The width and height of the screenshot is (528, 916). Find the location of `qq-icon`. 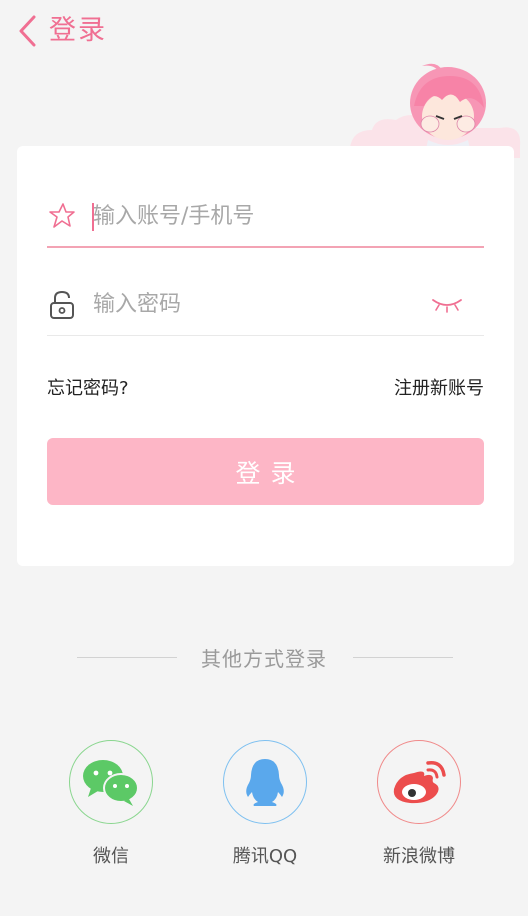

qq-icon is located at coordinates (265, 782).